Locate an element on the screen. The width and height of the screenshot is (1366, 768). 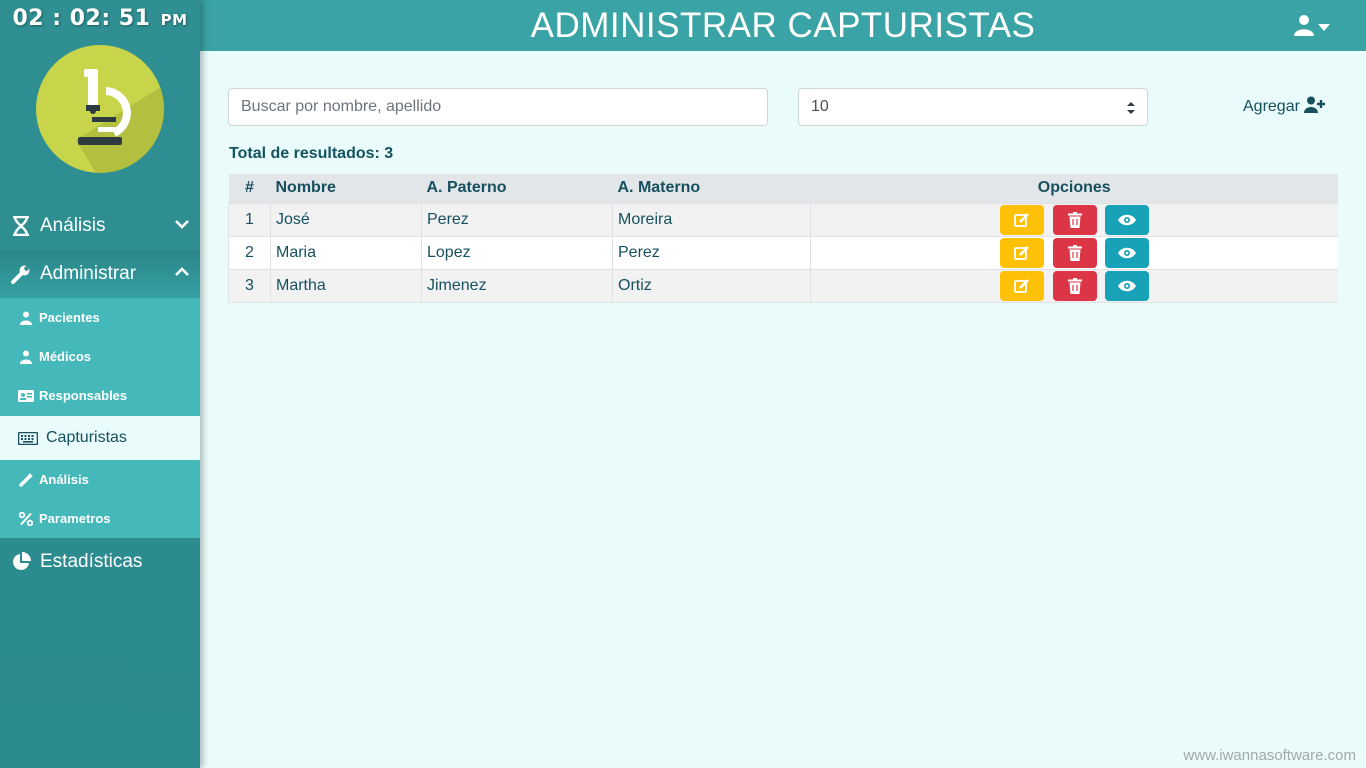
sidebar-item-label: Pacientes is located at coordinates (69, 317).